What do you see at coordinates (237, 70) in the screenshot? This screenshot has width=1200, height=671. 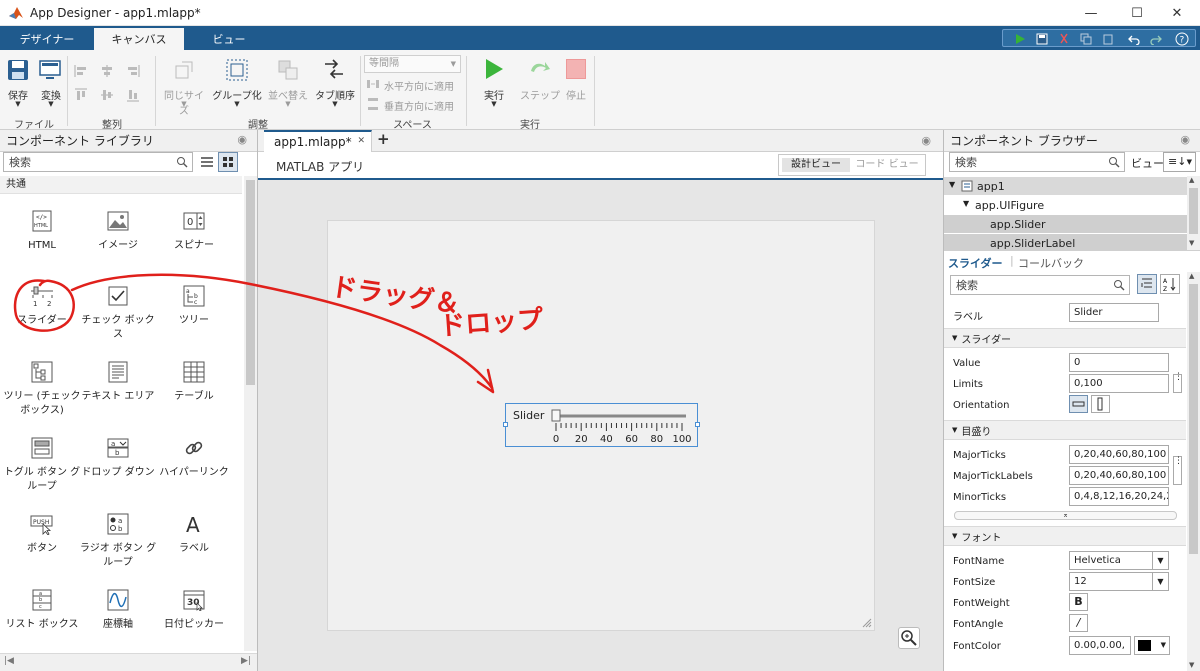 I see `group-icon` at bounding box center [237, 70].